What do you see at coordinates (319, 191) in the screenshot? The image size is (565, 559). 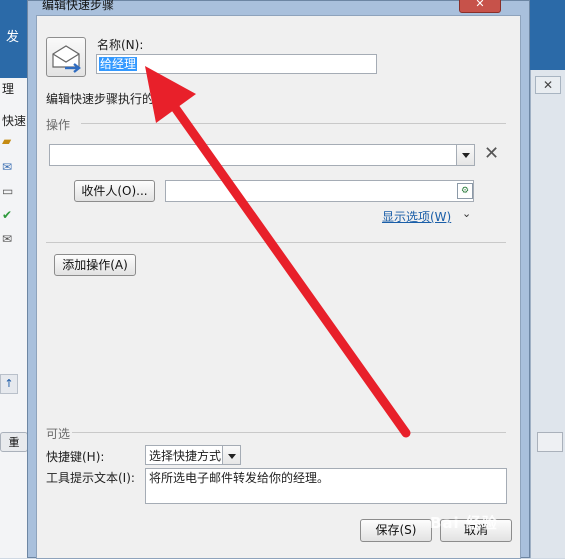 I see `recipient-input` at bounding box center [319, 191].